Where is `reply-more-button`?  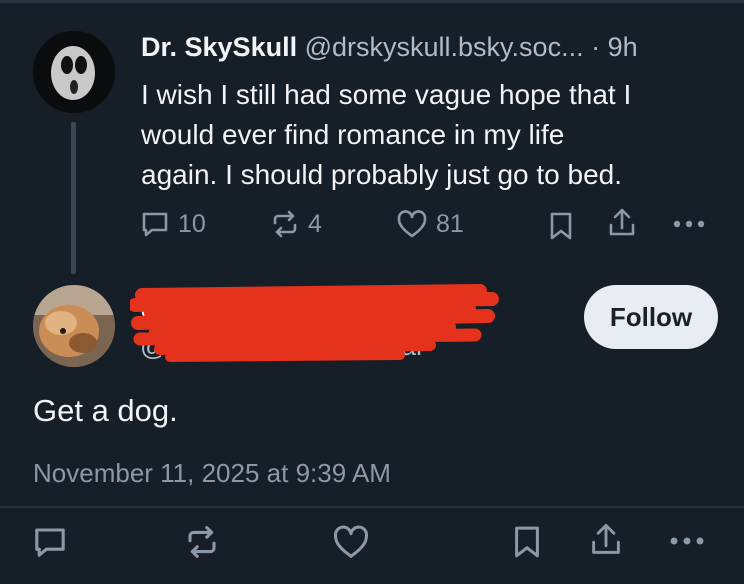 reply-more-button is located at coordinates (687, 541).